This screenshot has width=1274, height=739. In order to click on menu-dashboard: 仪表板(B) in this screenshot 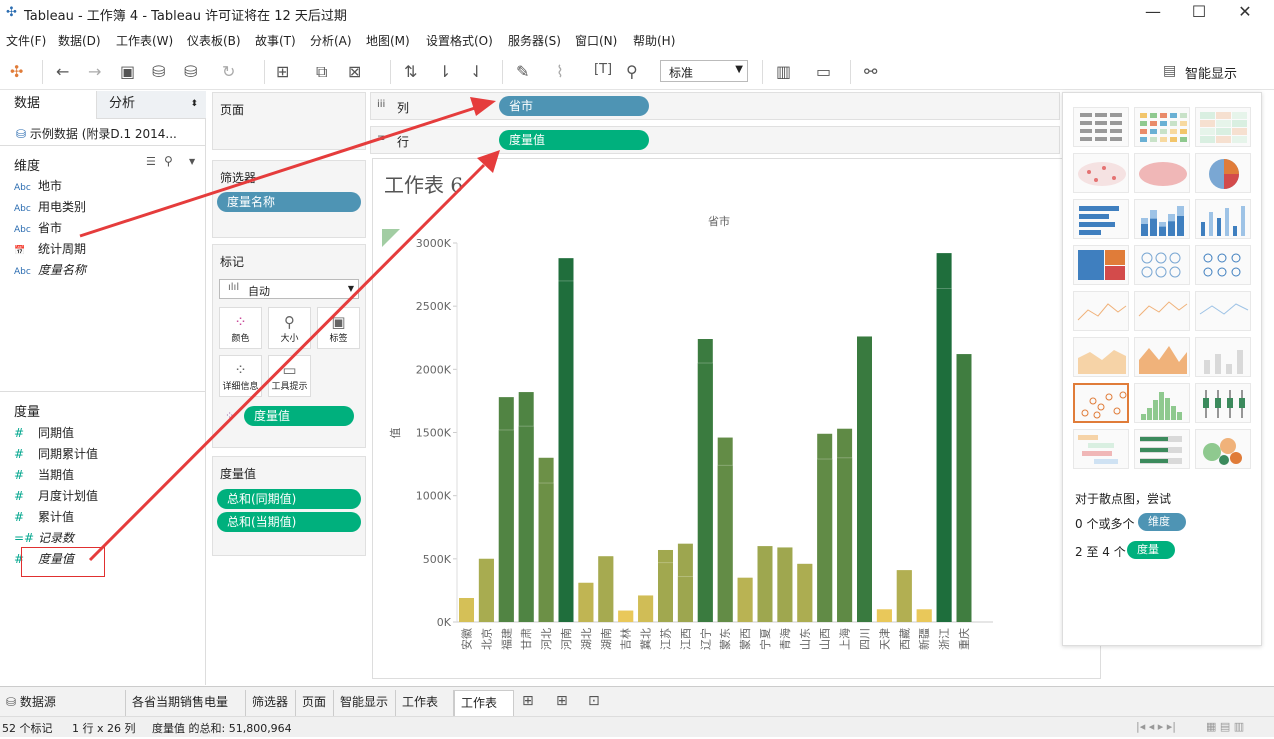, I will do `click(214, 40)`.